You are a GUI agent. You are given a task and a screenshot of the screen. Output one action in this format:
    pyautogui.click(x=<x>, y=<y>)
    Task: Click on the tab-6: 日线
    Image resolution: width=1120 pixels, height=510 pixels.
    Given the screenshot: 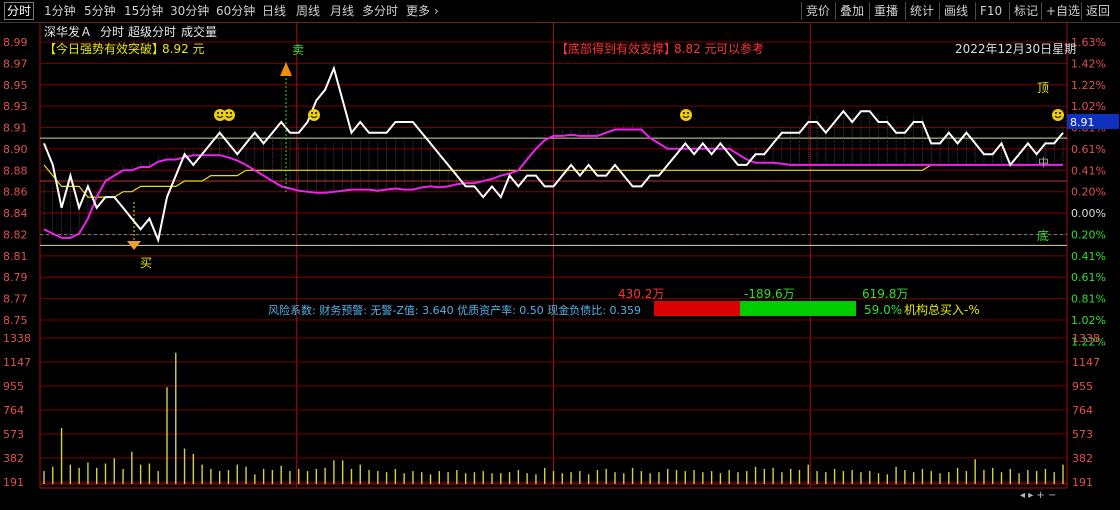 What is the action you would take?
    pyautogui.click(x=274, y=11)
    